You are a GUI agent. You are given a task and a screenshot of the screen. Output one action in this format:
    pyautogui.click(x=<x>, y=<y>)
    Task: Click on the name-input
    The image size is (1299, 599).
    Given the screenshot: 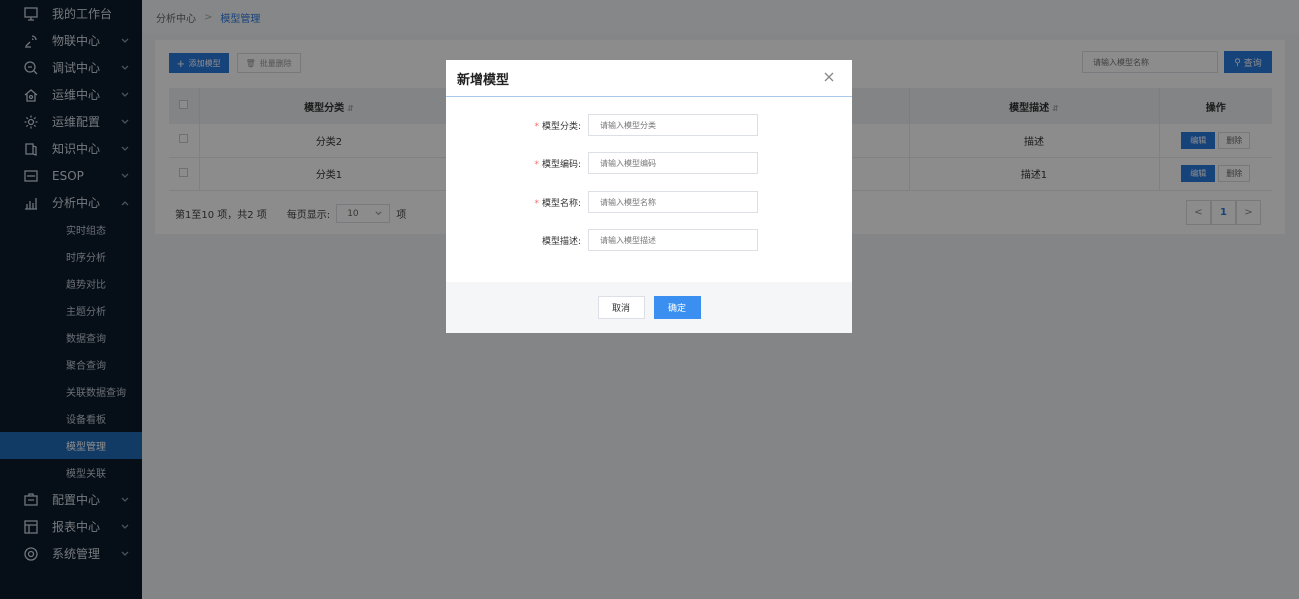 What is the action you would take?
    pyautogui.click(x=673, y=202)
    